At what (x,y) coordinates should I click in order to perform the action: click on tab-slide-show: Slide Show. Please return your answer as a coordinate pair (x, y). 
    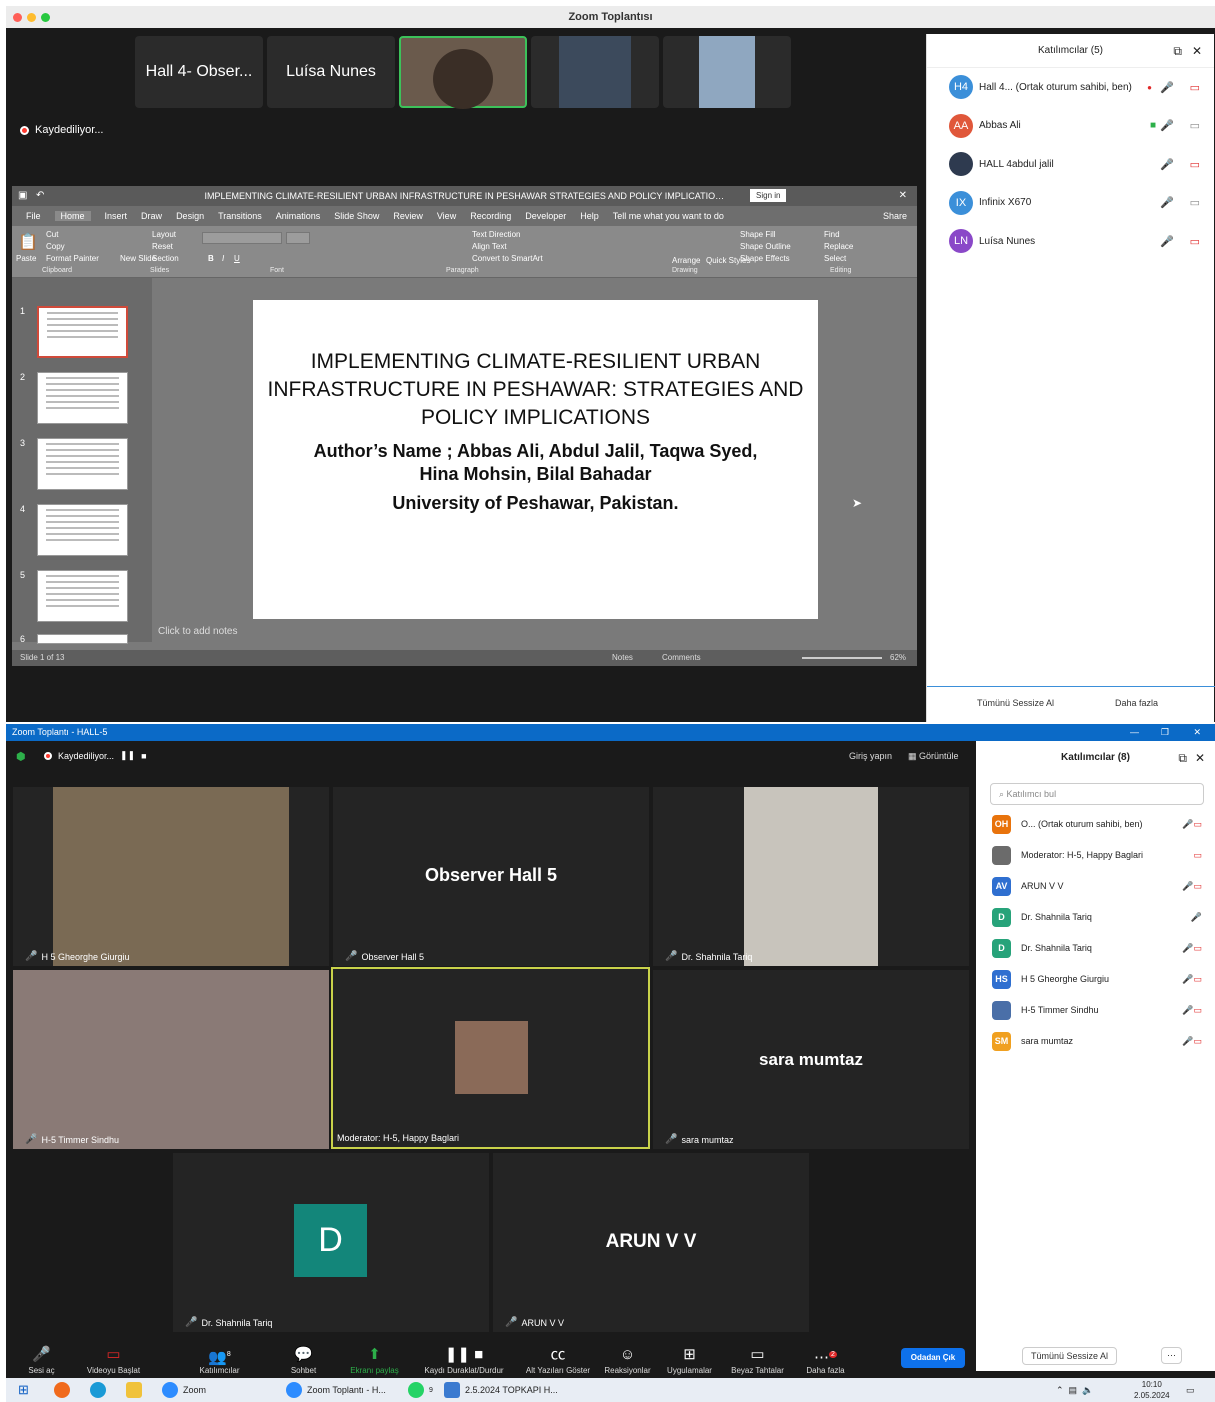
    Looking at the image, I should click on (356, 216).